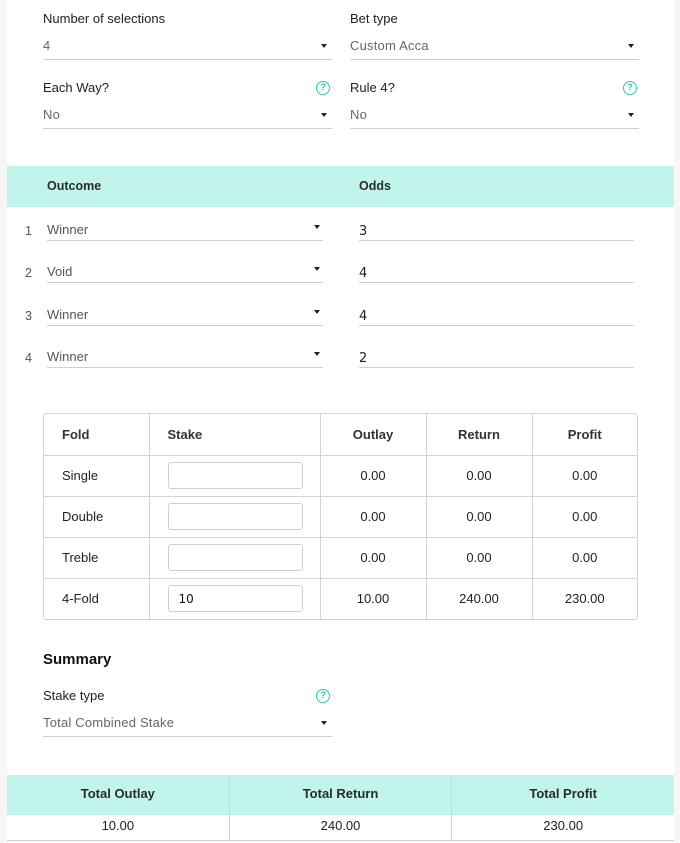 This screenshot has height=843, width=680. I want to click on table-row: Double 0.00 0.00 0.00, so click(340, 517).